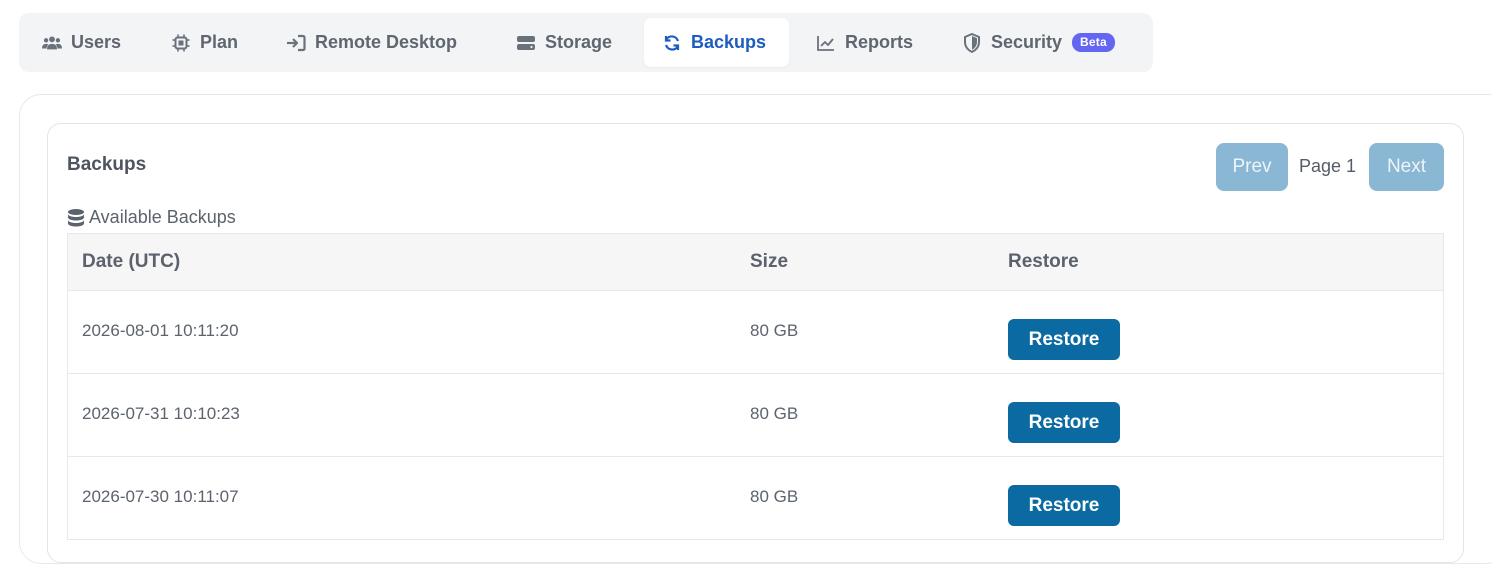 The width and height of the screenshot is (1492, 564). Describe the element at coordinates (729, 42) in the screenshot. I see `tab-label: Backups` at that location.